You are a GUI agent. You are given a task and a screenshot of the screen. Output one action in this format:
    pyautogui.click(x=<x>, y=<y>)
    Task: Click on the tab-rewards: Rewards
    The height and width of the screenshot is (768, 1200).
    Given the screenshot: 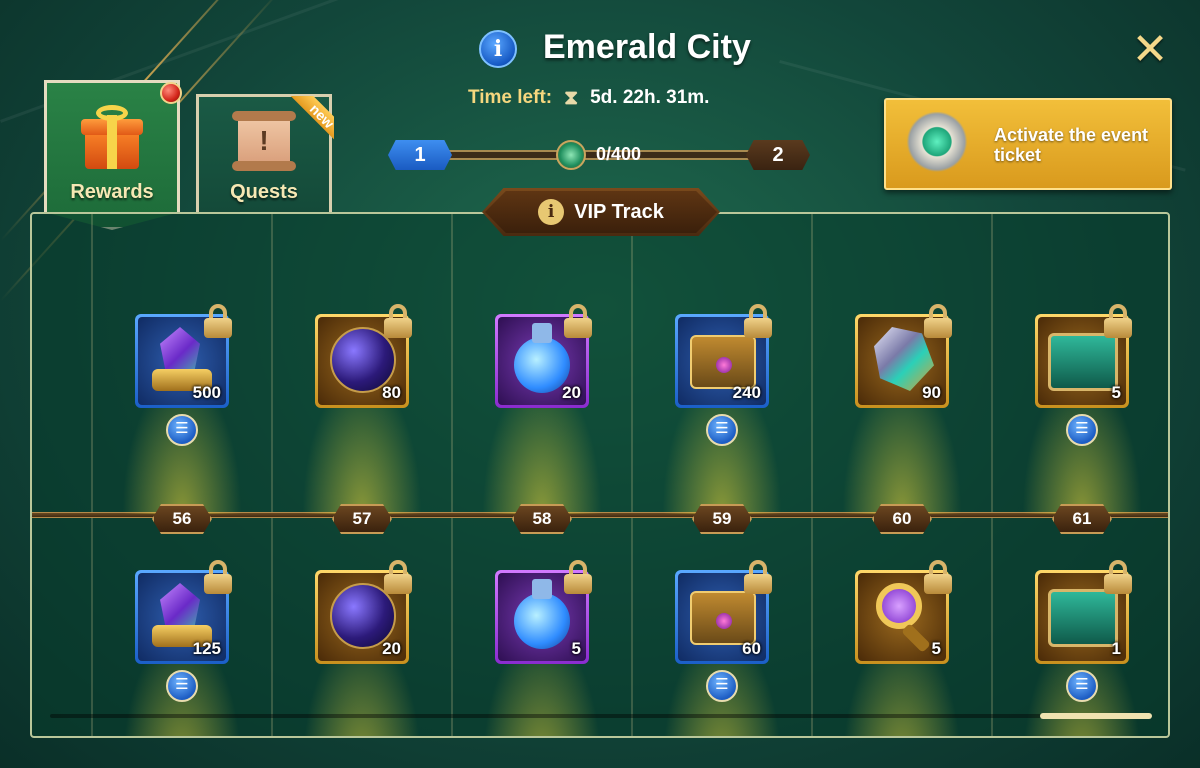 What is the action you would take?
    pyautogui.click(x=112, y=155)
    